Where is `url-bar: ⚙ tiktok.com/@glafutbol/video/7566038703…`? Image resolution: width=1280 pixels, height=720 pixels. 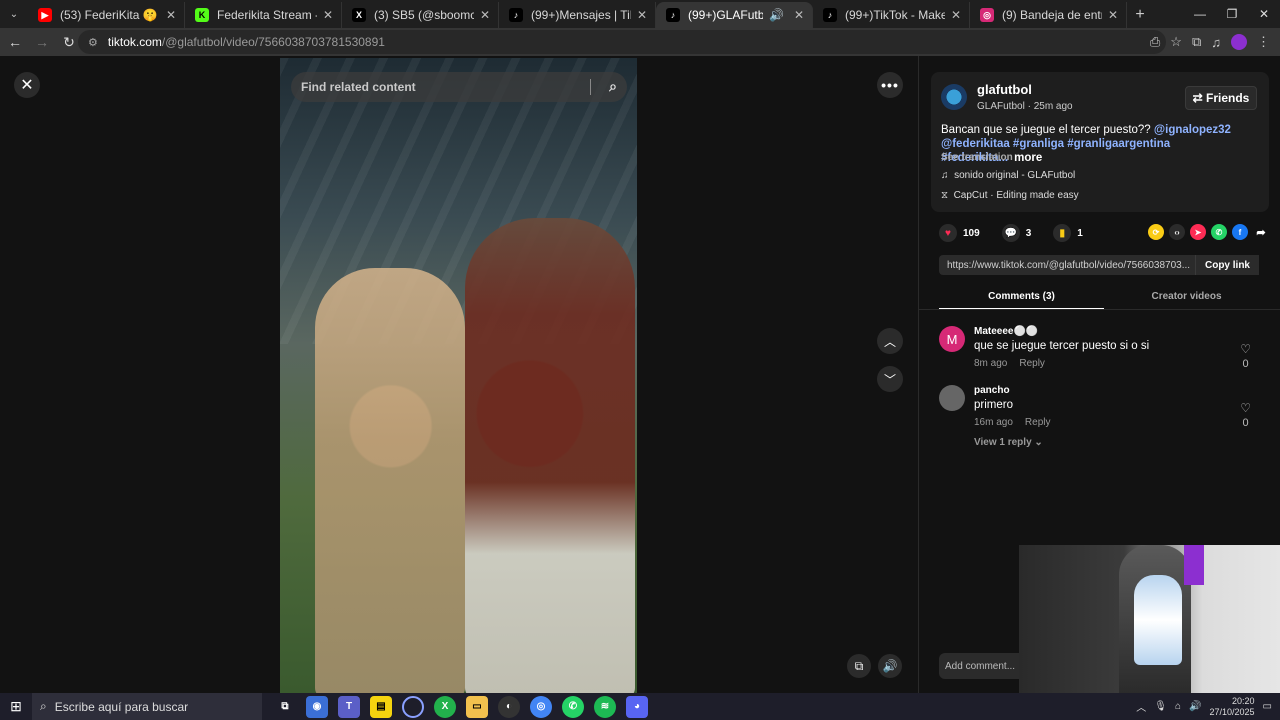
url-bar: ⚙ tiktok.com/@glafutbol/video/7566038703… is located at coordinates (622, 42).